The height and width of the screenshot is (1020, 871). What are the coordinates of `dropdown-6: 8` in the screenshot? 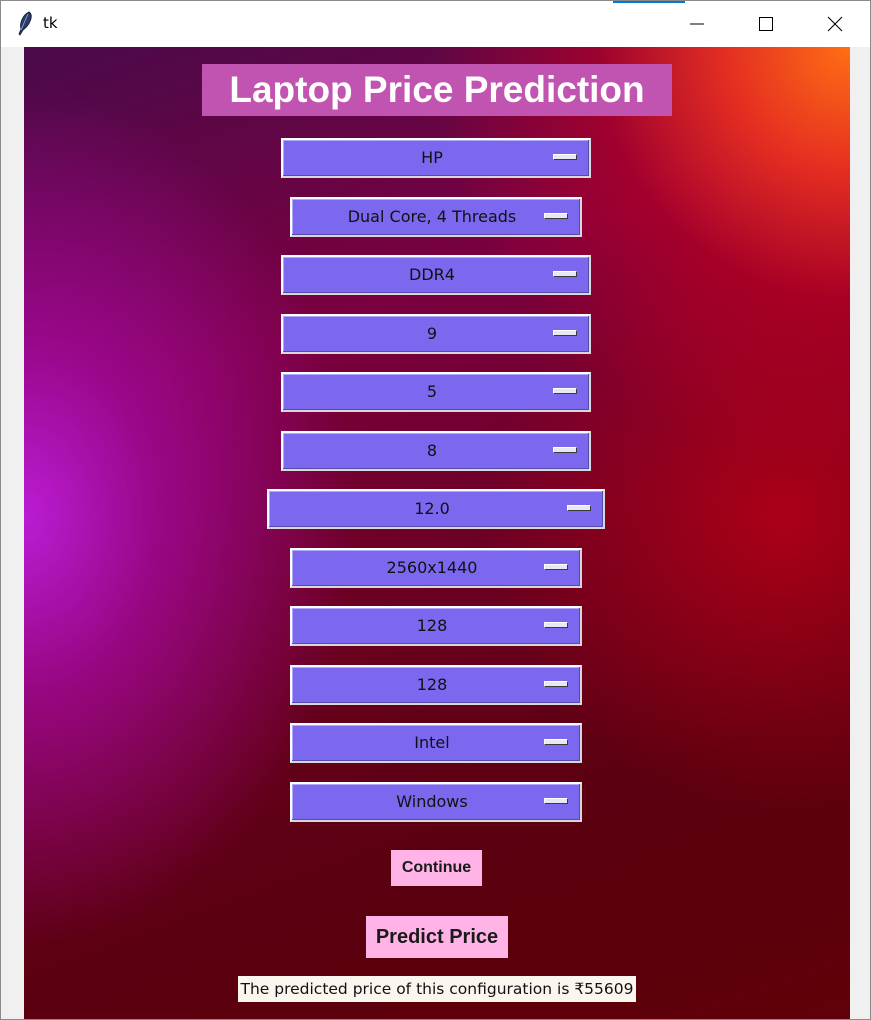 It's located at (436, 451).